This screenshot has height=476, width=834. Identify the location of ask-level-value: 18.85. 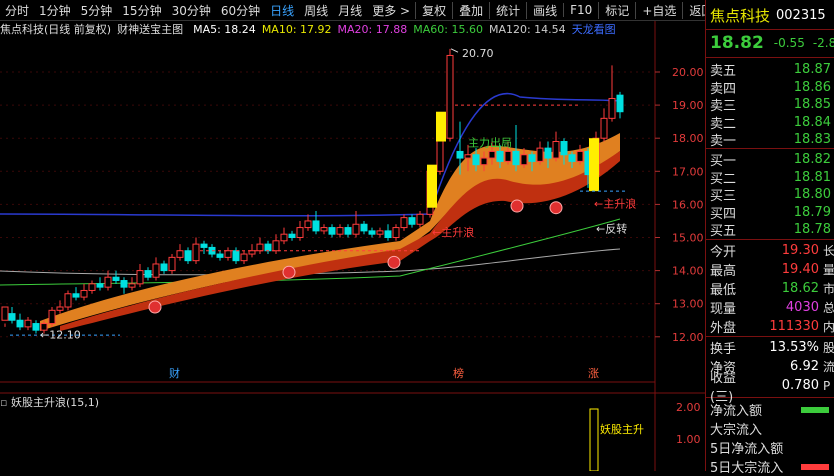
(812, 104).